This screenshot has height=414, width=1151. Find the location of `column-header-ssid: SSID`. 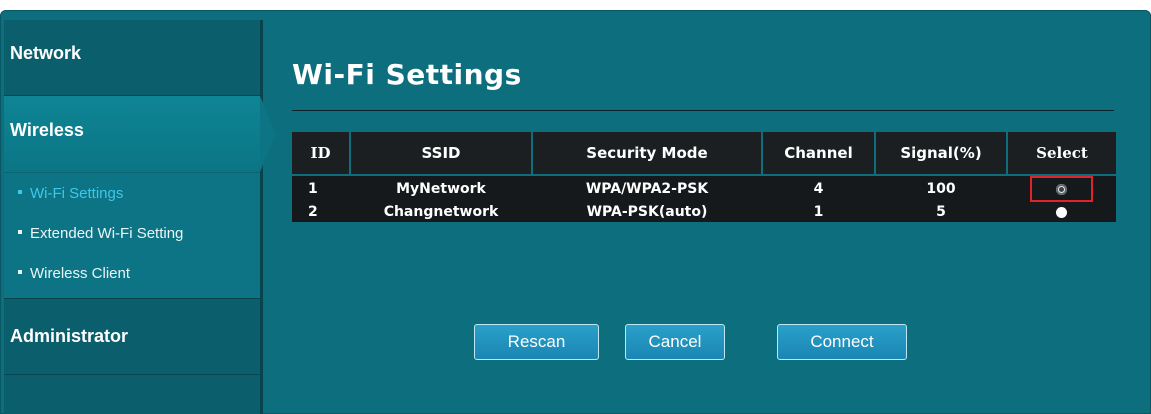

column-header-ssid: SSID is located at coordinates (440, 154).